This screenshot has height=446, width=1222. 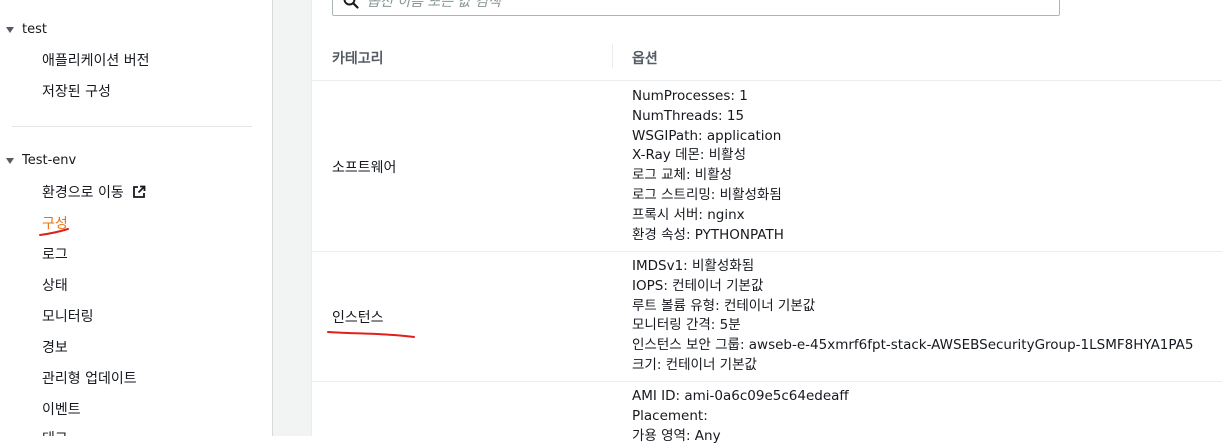 What do you see at coordinates (682, 175) in the screenshot?
I see `option-line: 로그 교체: 비활성` at bounding box center [682, 175].